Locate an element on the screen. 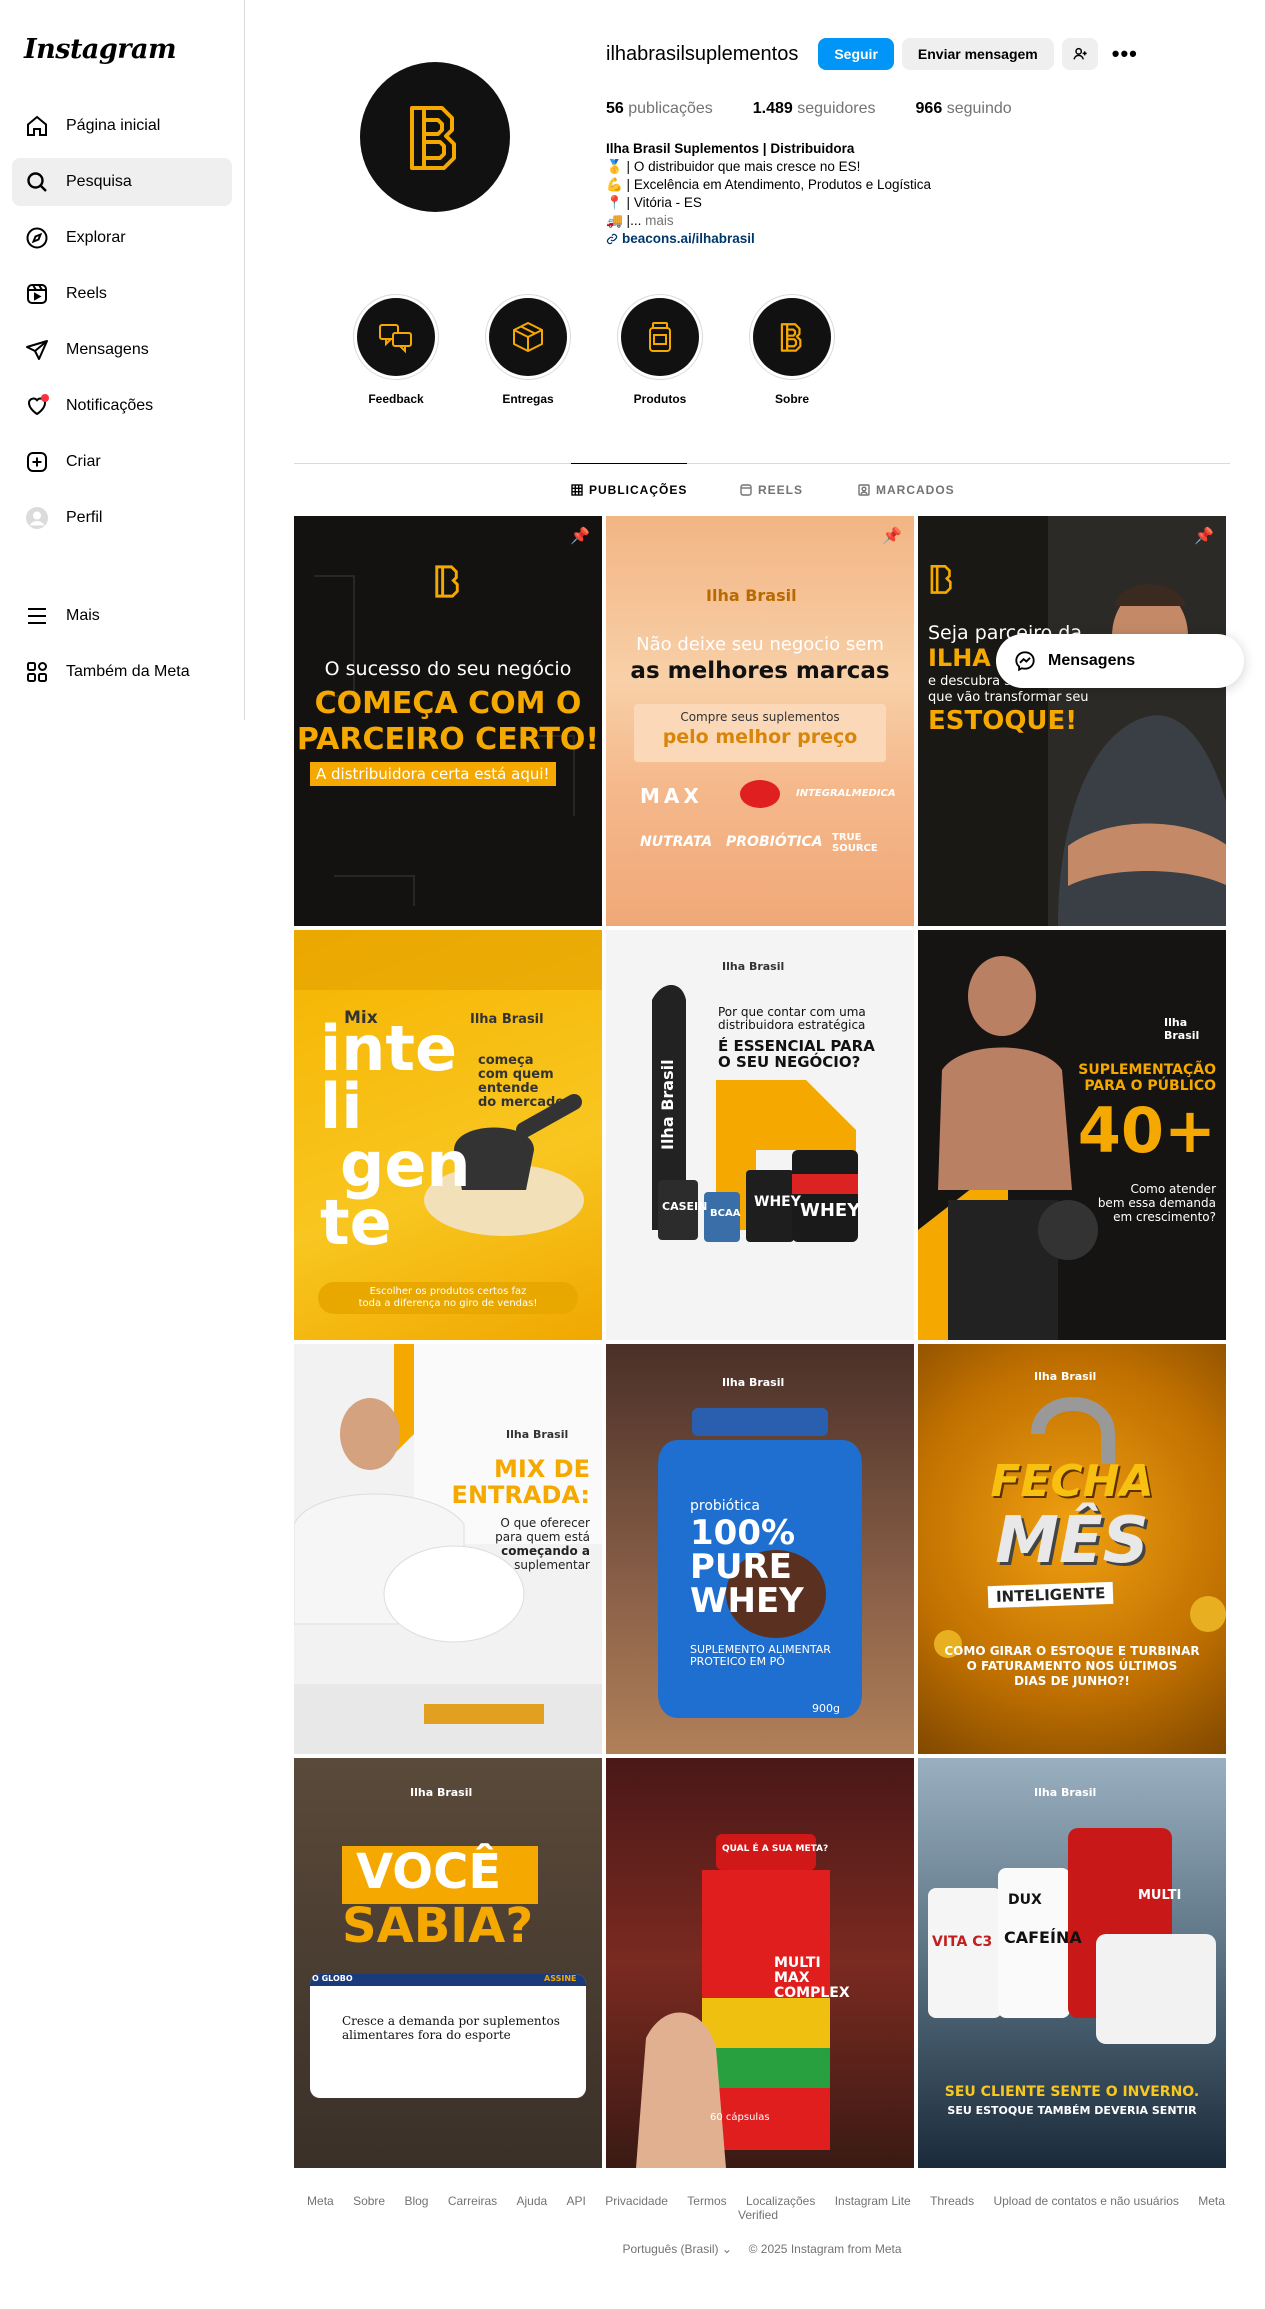 This screenshot has height=2309, width=1265. language-selector: Português (Brasil) ⌄ is located at coordinates (676, 2249).